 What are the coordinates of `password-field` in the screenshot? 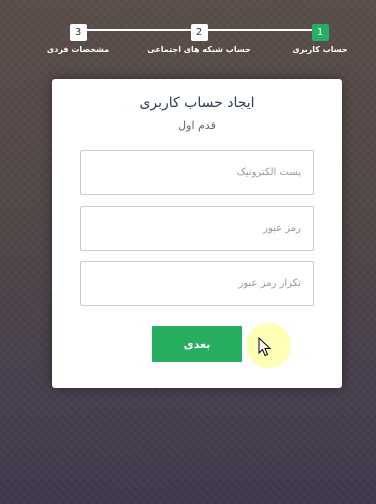 It's located at (197, 228).